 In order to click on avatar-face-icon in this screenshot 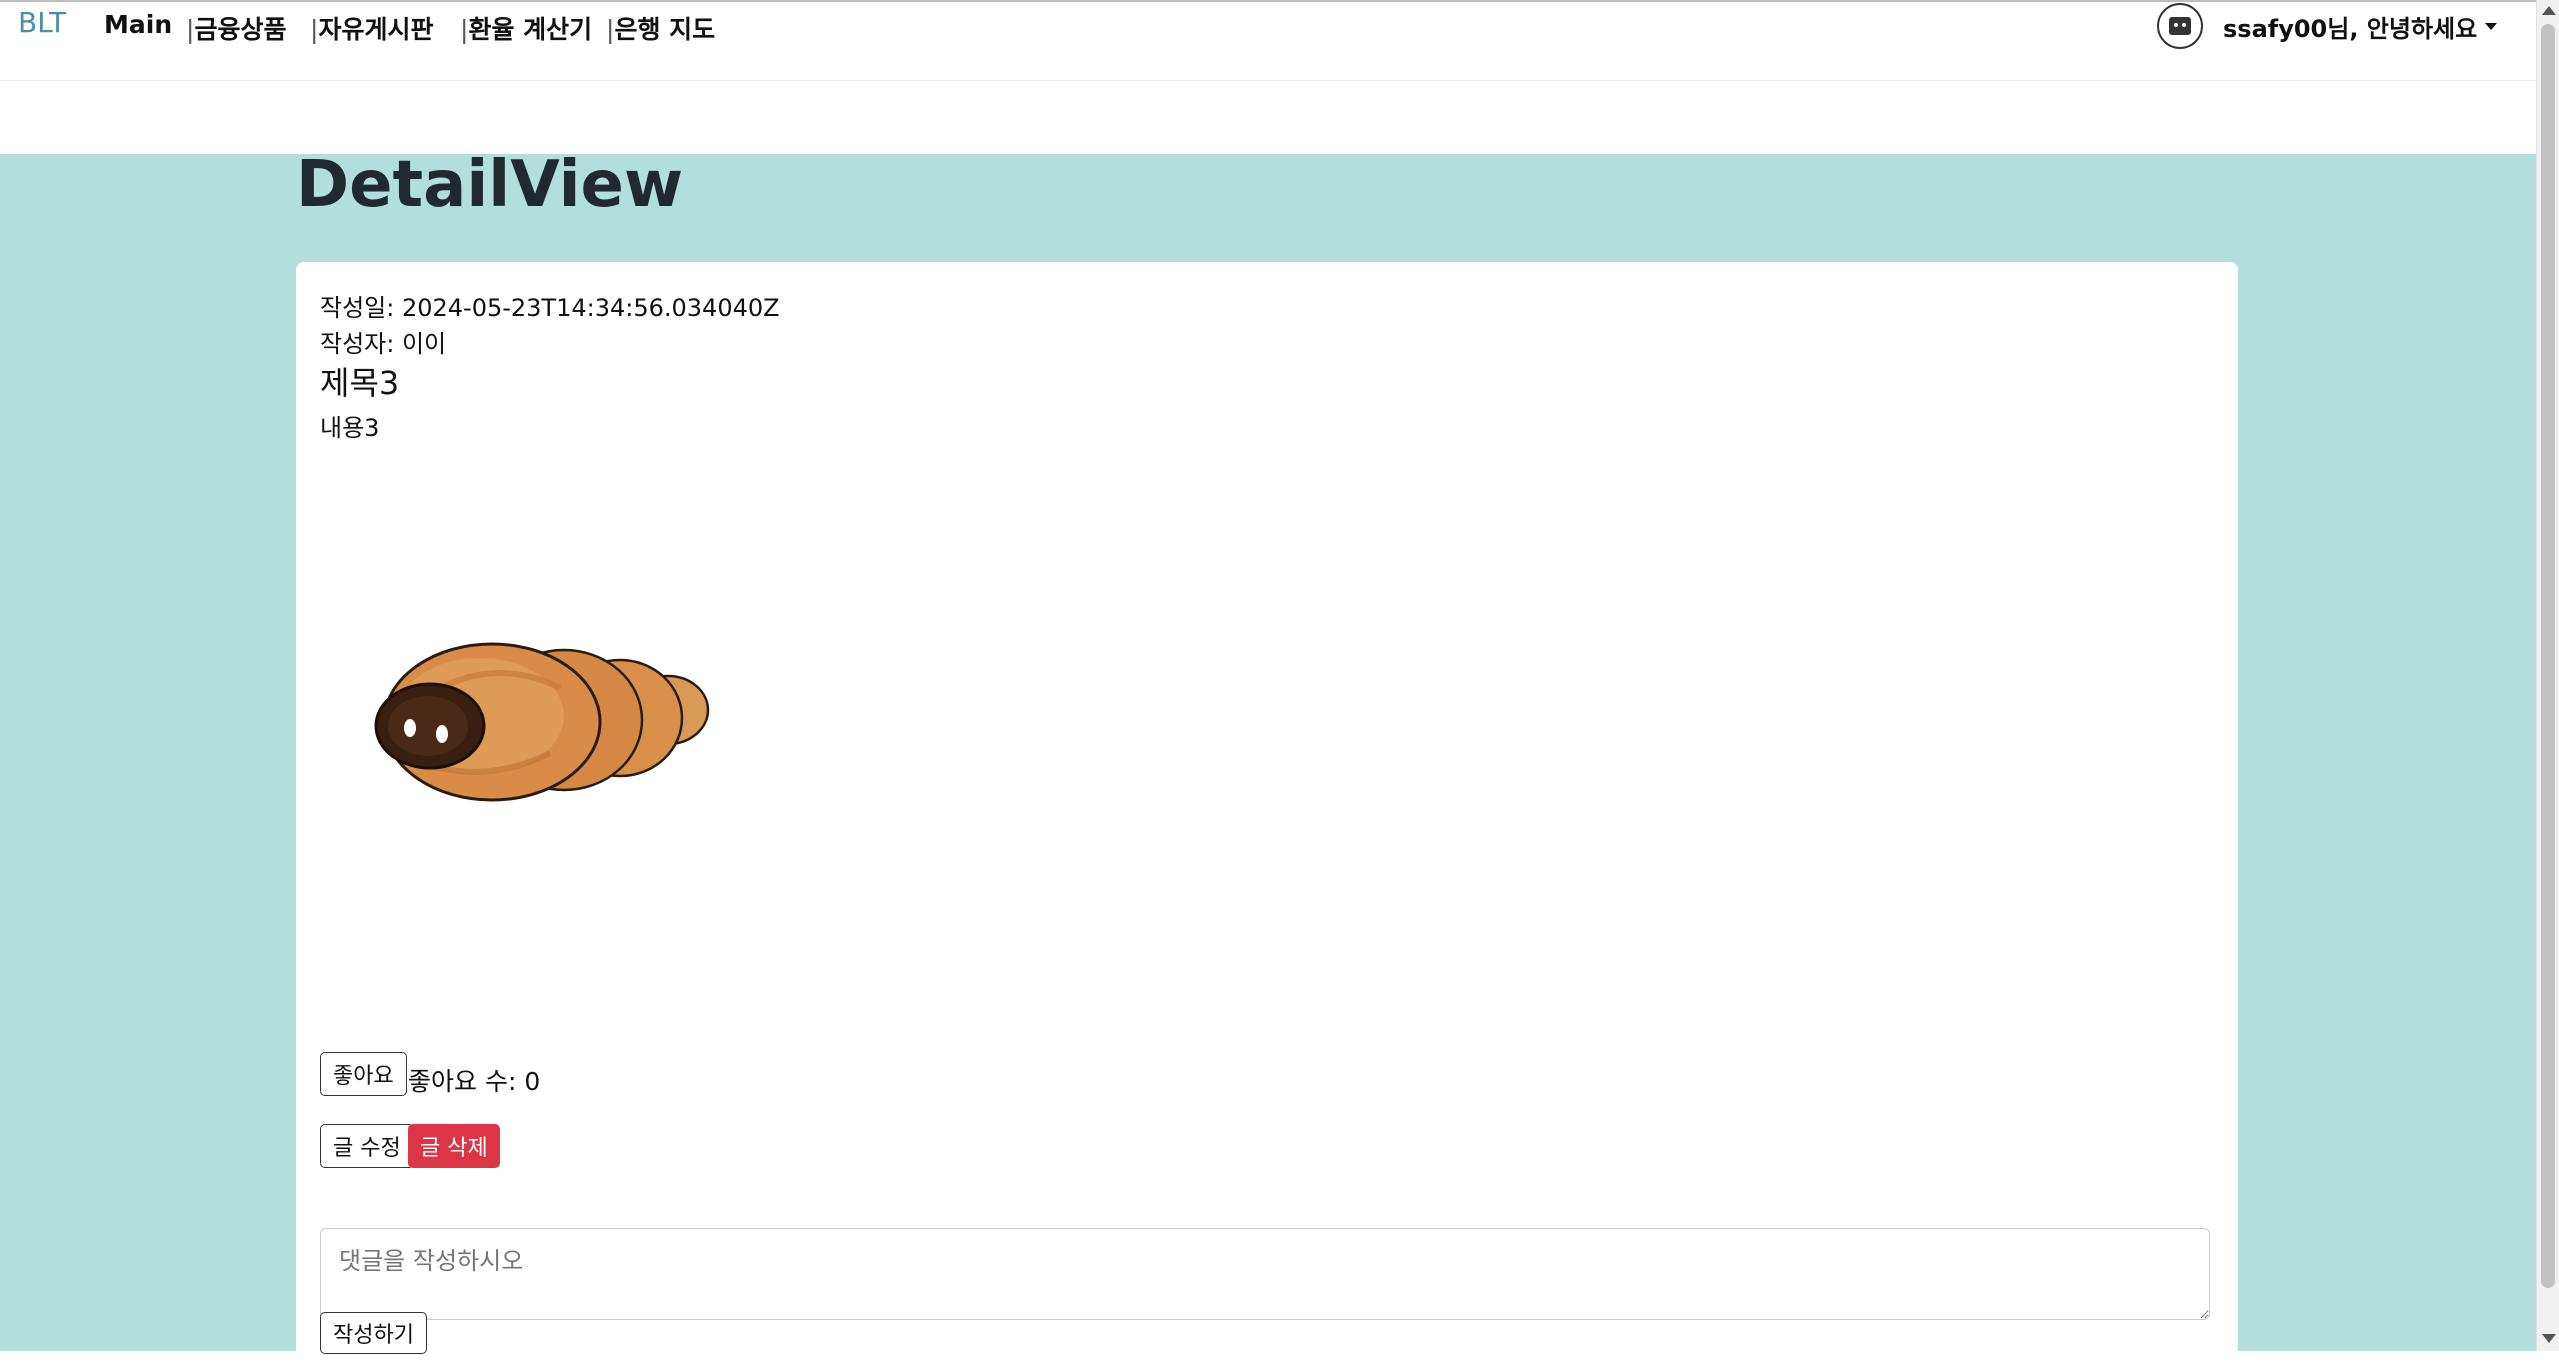, I will do `click(2180, 26)`.